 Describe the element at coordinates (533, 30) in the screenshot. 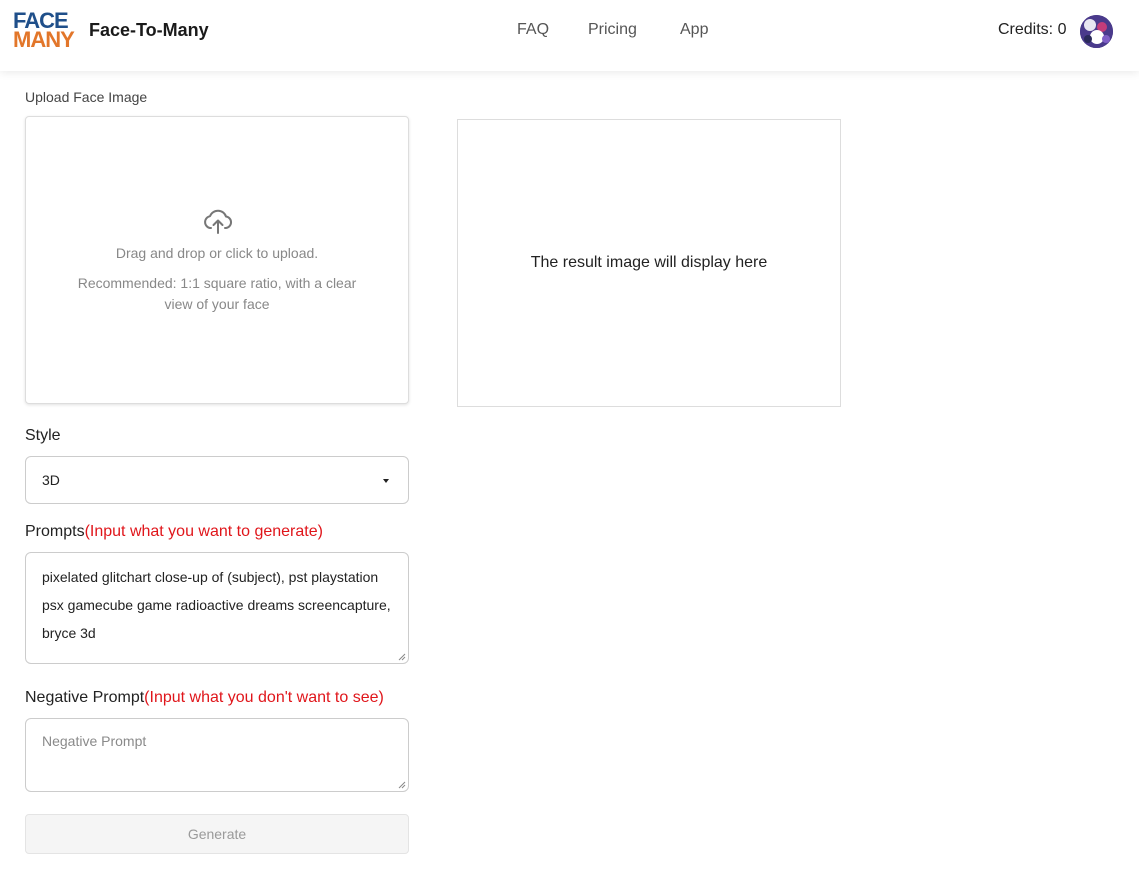

I see `nav-link-faq: FAQ` at that location.